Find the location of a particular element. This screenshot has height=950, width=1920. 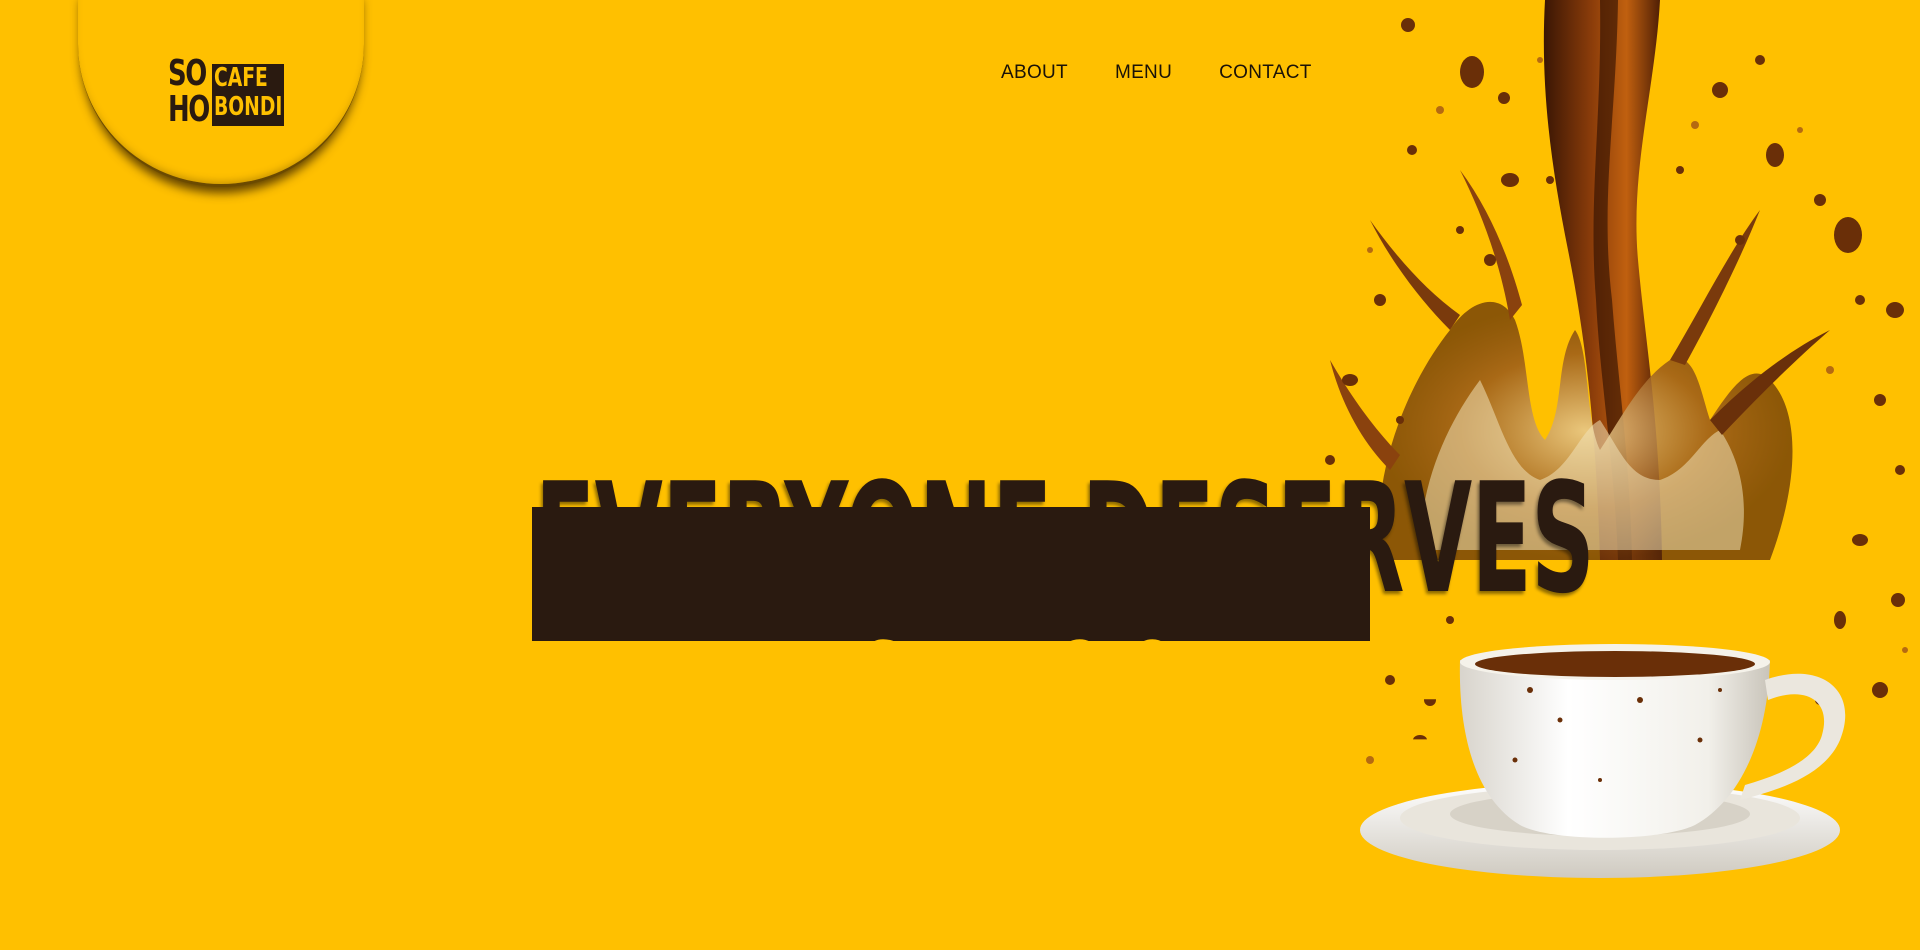

logo: SO HO CAFE BONDI is located at coordinates (233, 97).